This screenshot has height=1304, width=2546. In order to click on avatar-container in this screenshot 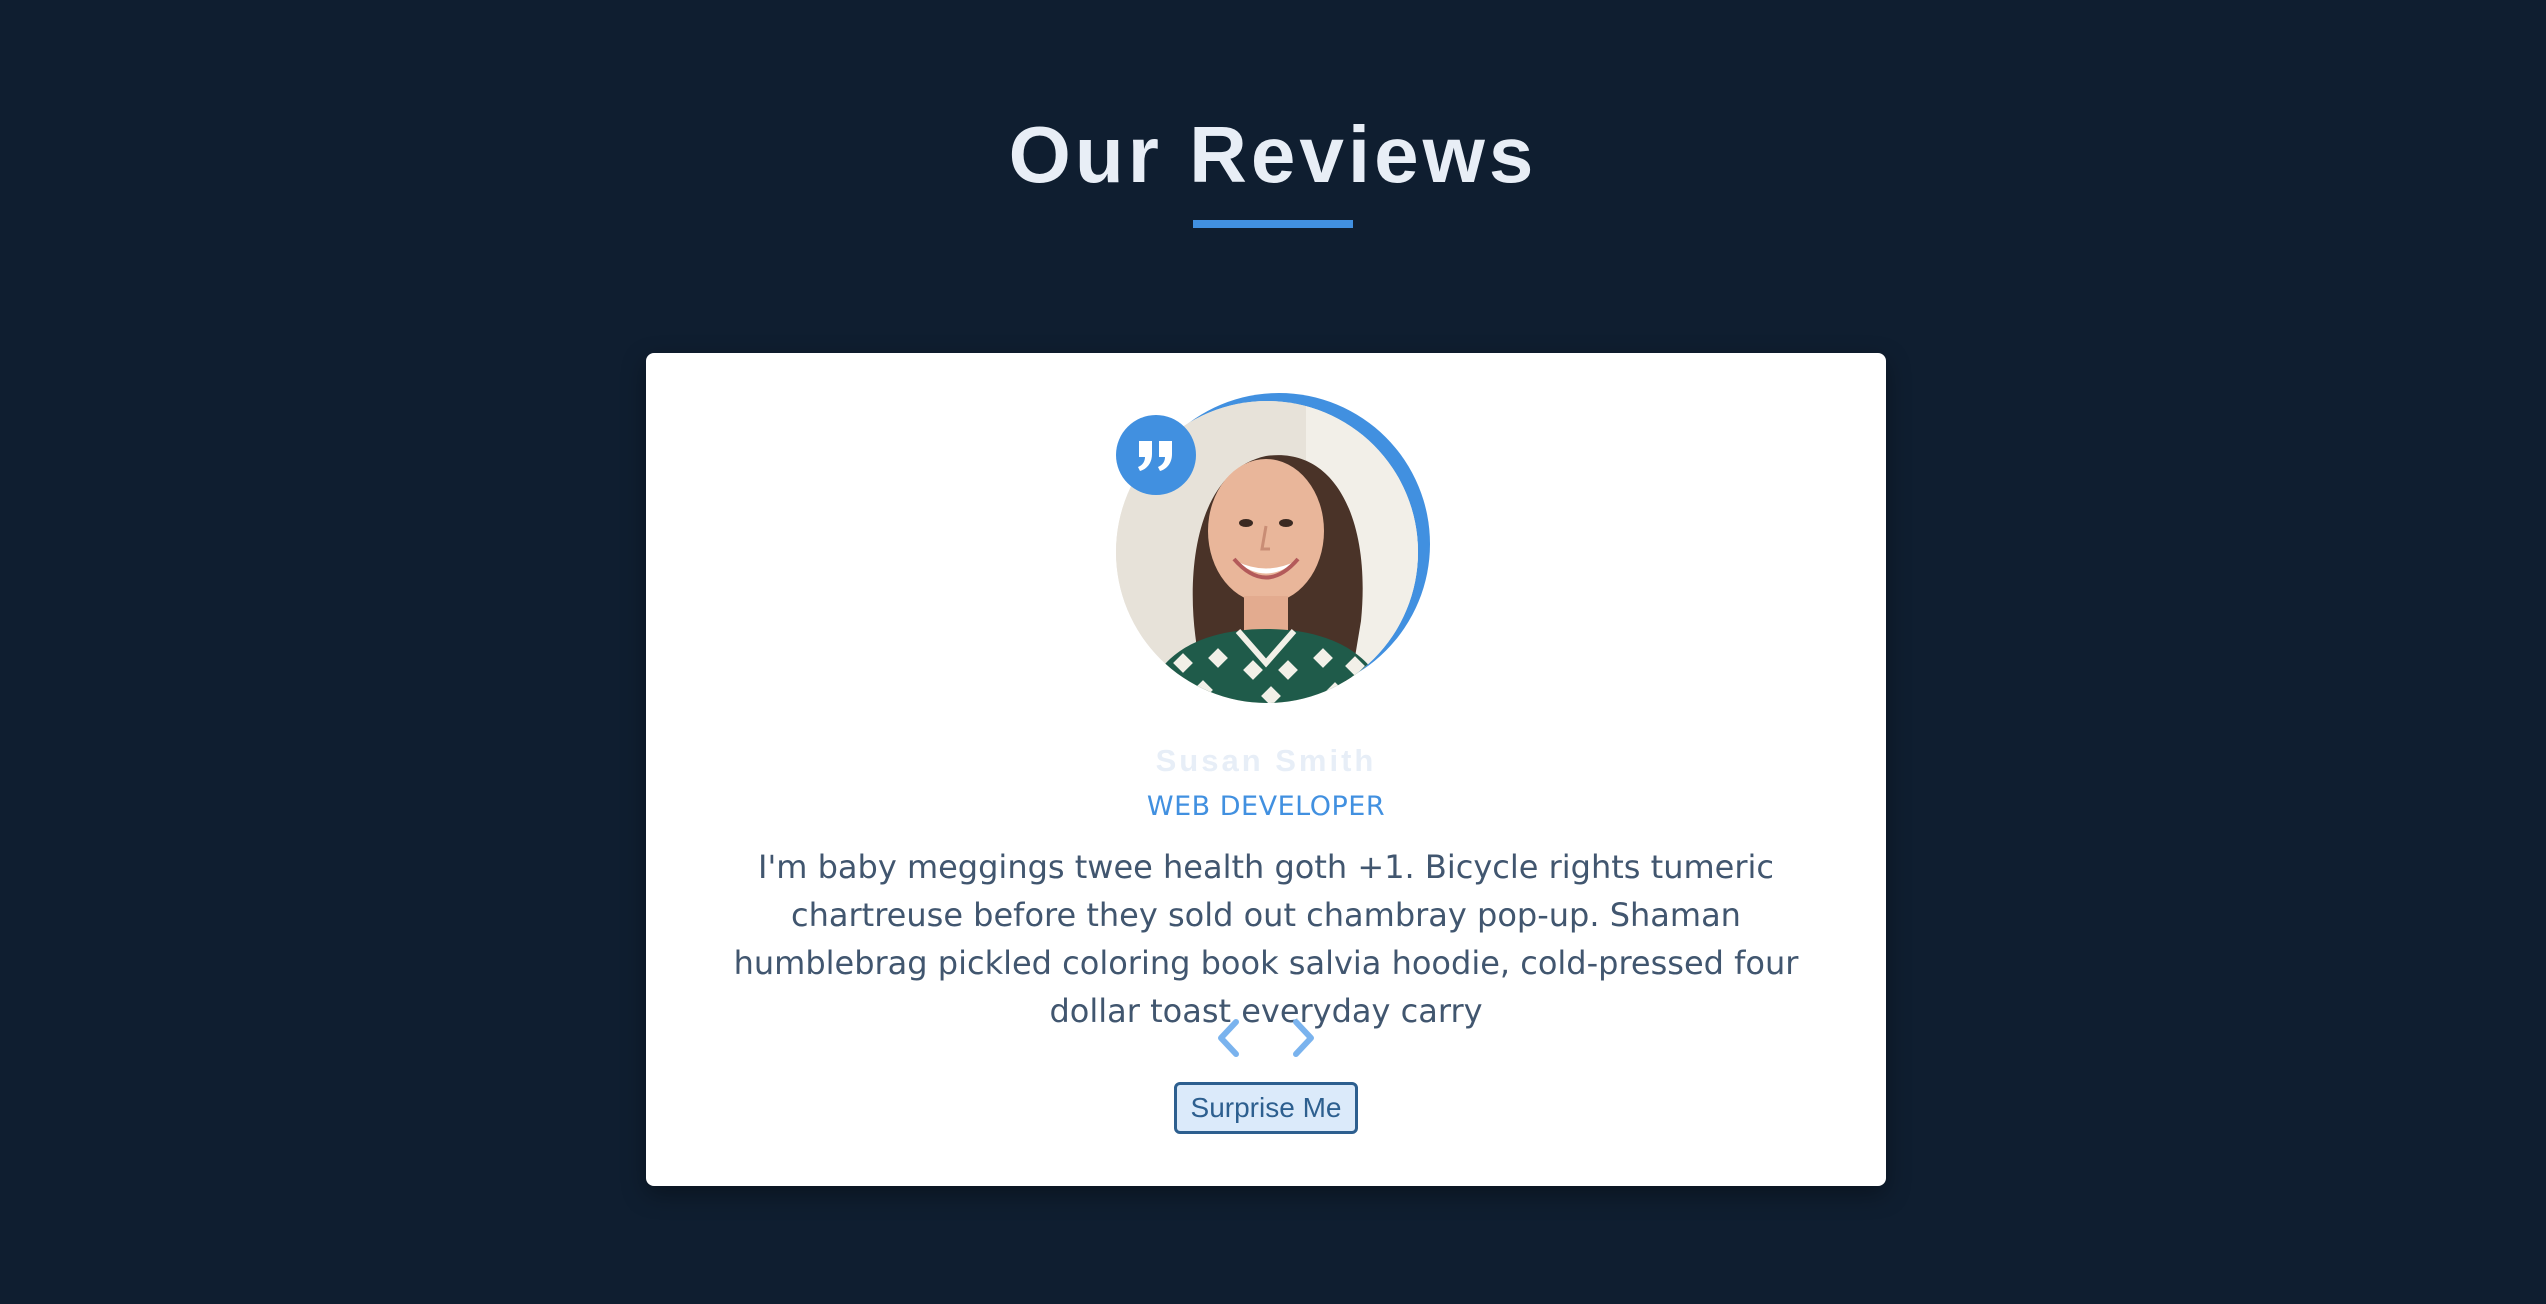, I will do `click(1273, 548)`.